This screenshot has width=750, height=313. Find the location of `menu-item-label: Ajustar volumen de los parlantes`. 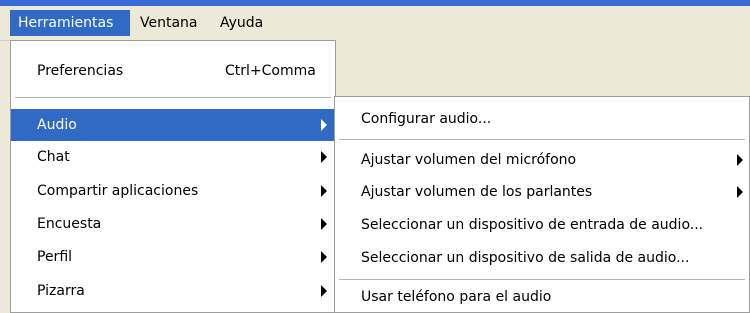

menu-item-label: Ajustar volumen de los parlantes is located at coordinates (477, 192).